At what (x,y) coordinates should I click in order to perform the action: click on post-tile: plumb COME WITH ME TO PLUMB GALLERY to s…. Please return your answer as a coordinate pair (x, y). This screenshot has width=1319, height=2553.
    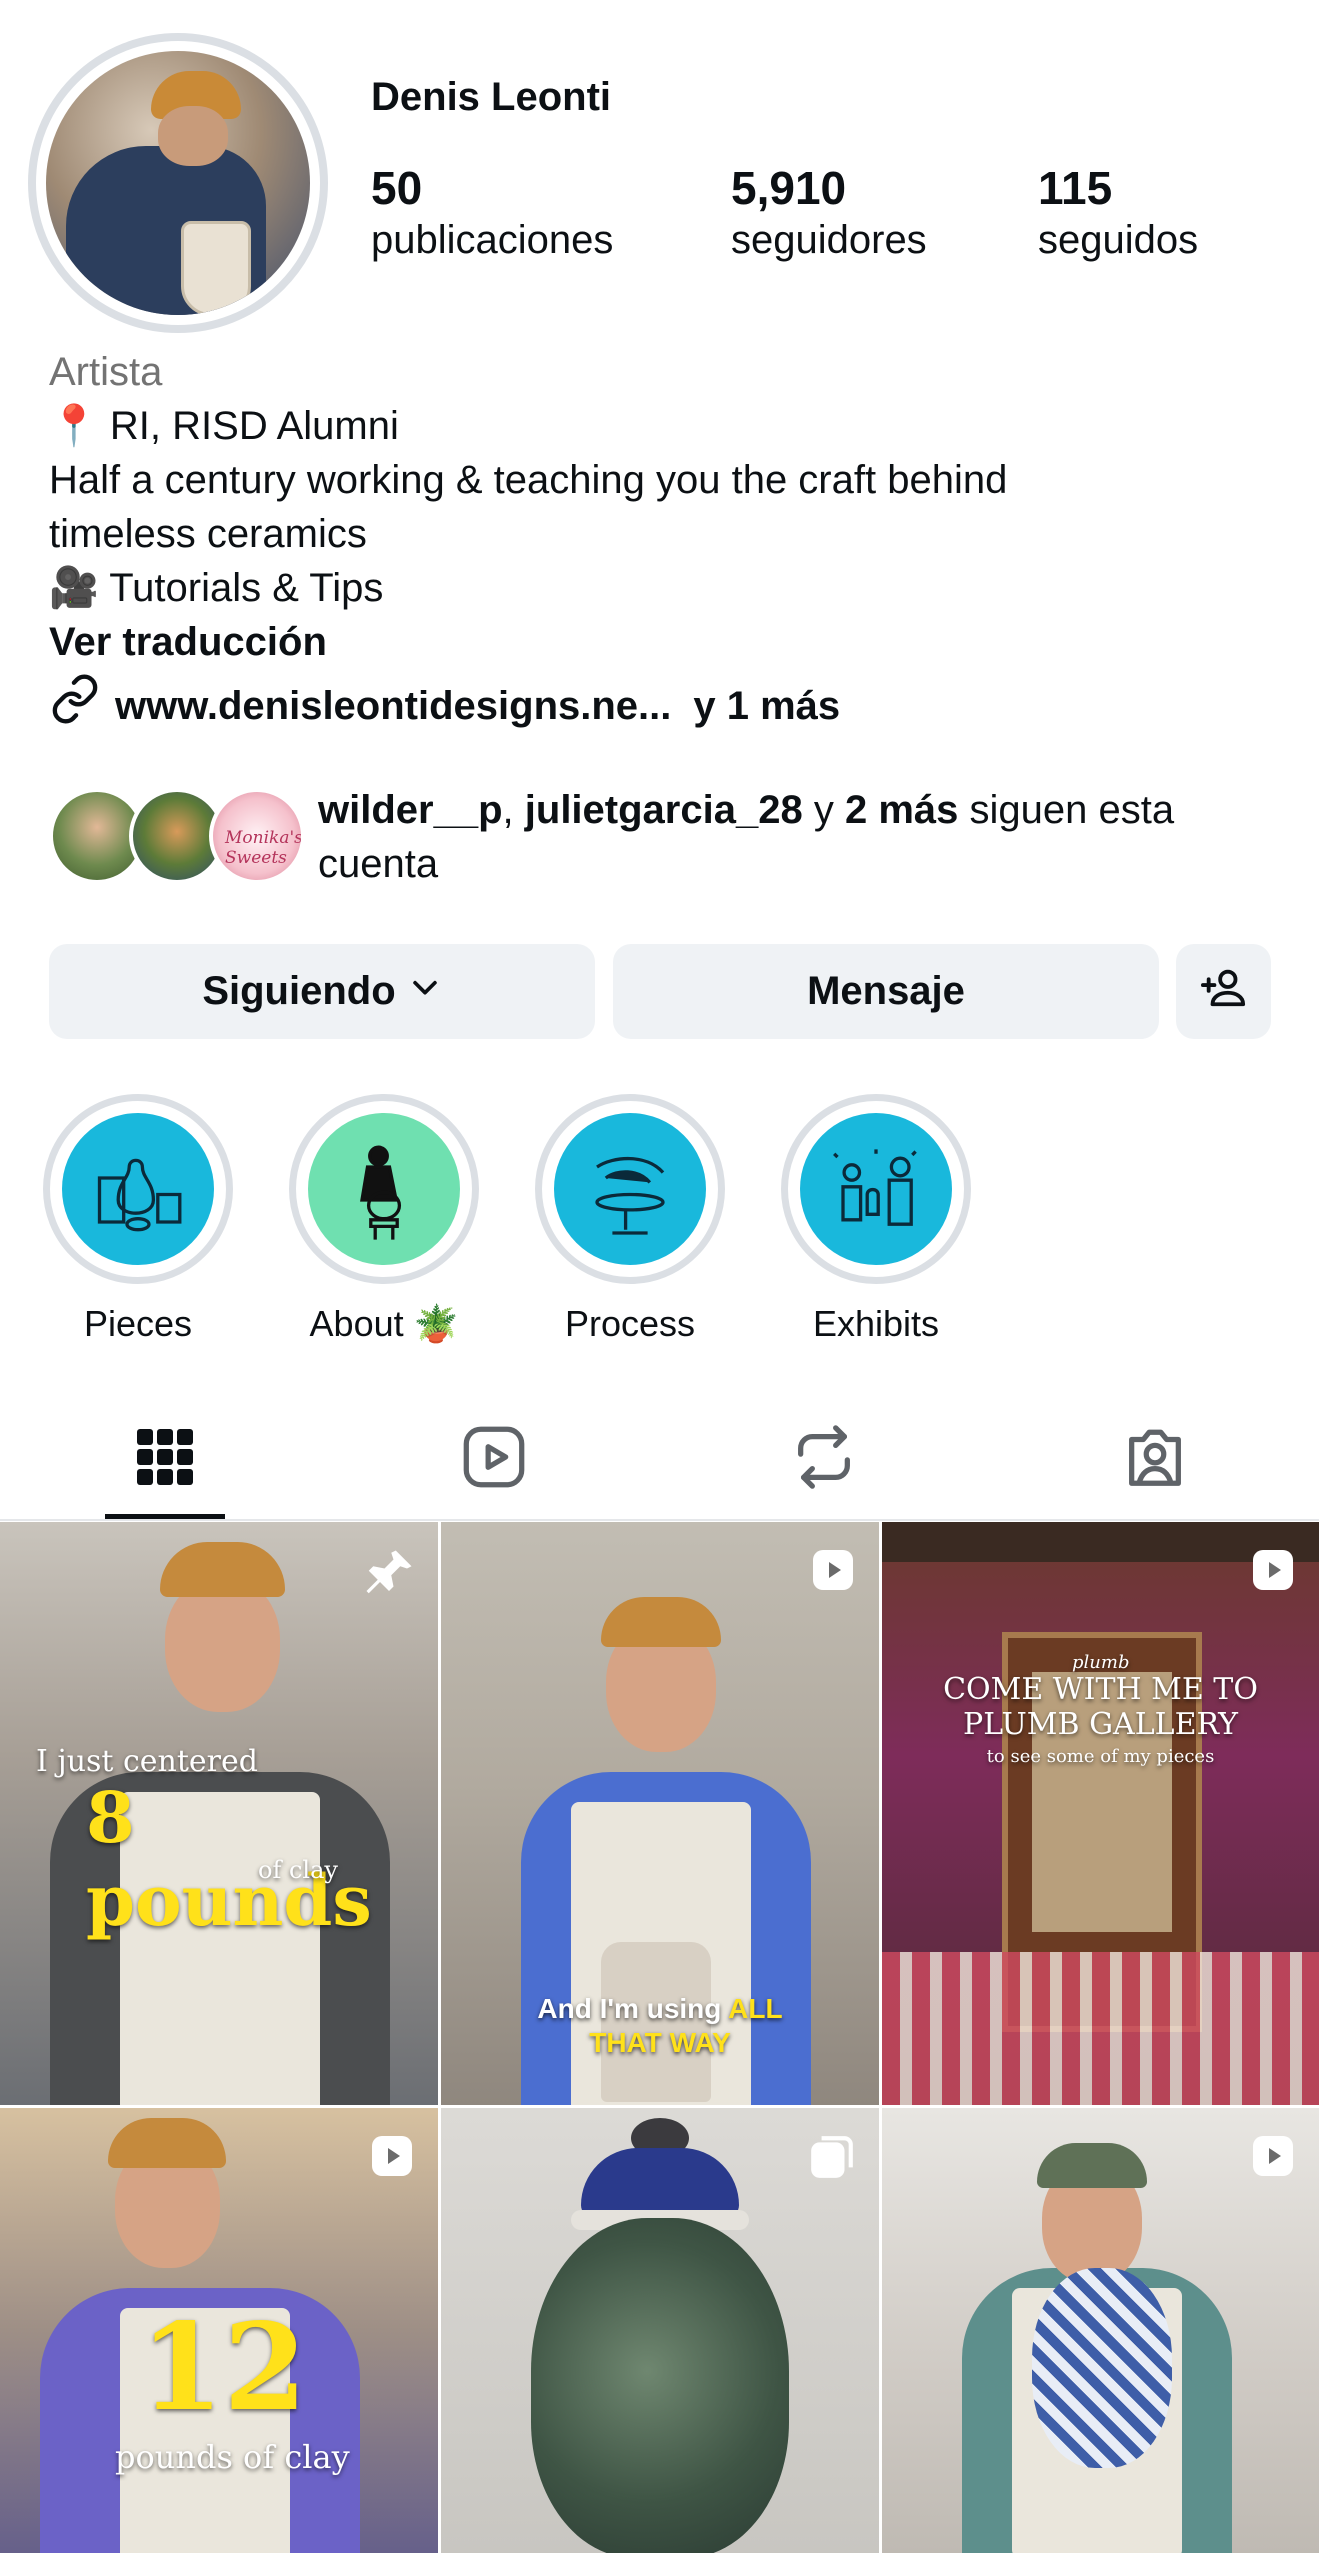
    Looking at the image, I should click on (1100, 1813).